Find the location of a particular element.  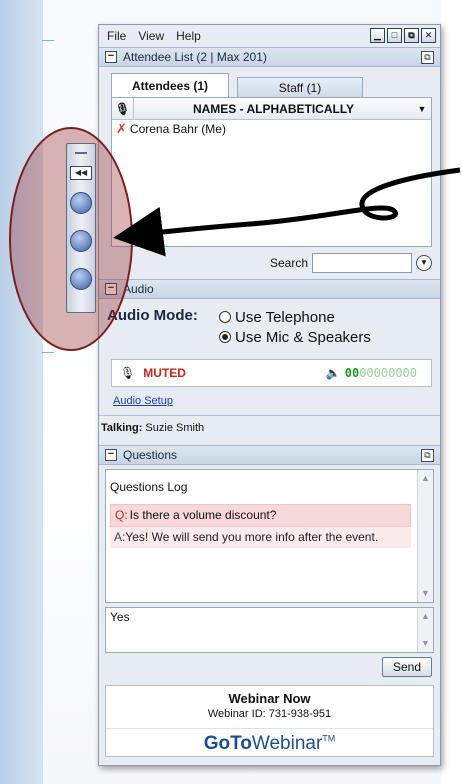

menu-help: Help is located at coordinates (188, 36).